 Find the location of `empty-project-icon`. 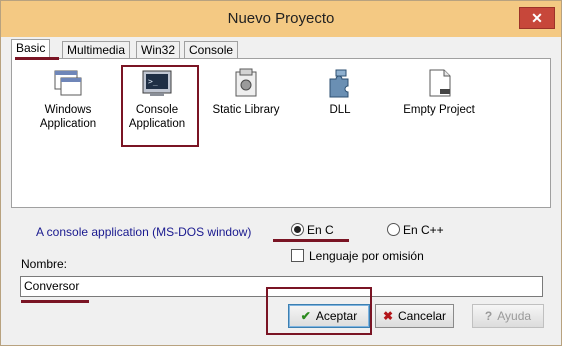

empty-project-icon is located at coordinates (440, 83).